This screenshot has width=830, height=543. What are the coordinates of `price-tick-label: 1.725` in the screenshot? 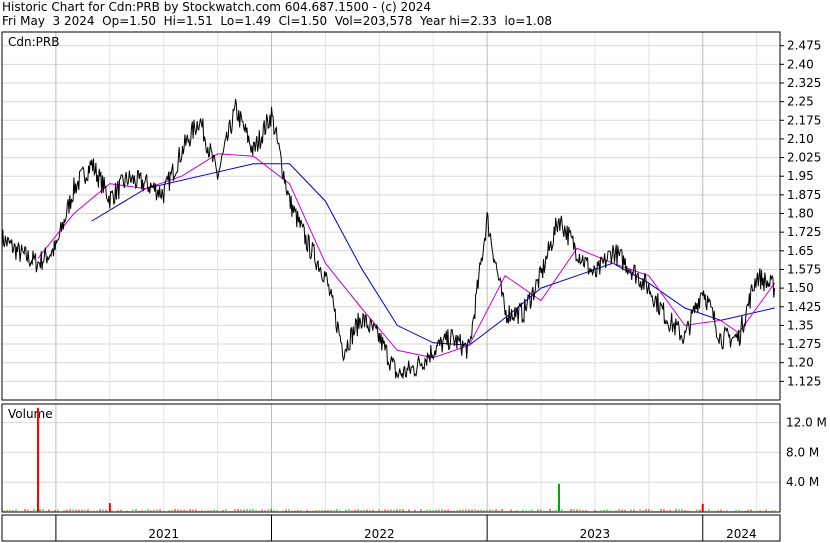 It's located at (804, 232).